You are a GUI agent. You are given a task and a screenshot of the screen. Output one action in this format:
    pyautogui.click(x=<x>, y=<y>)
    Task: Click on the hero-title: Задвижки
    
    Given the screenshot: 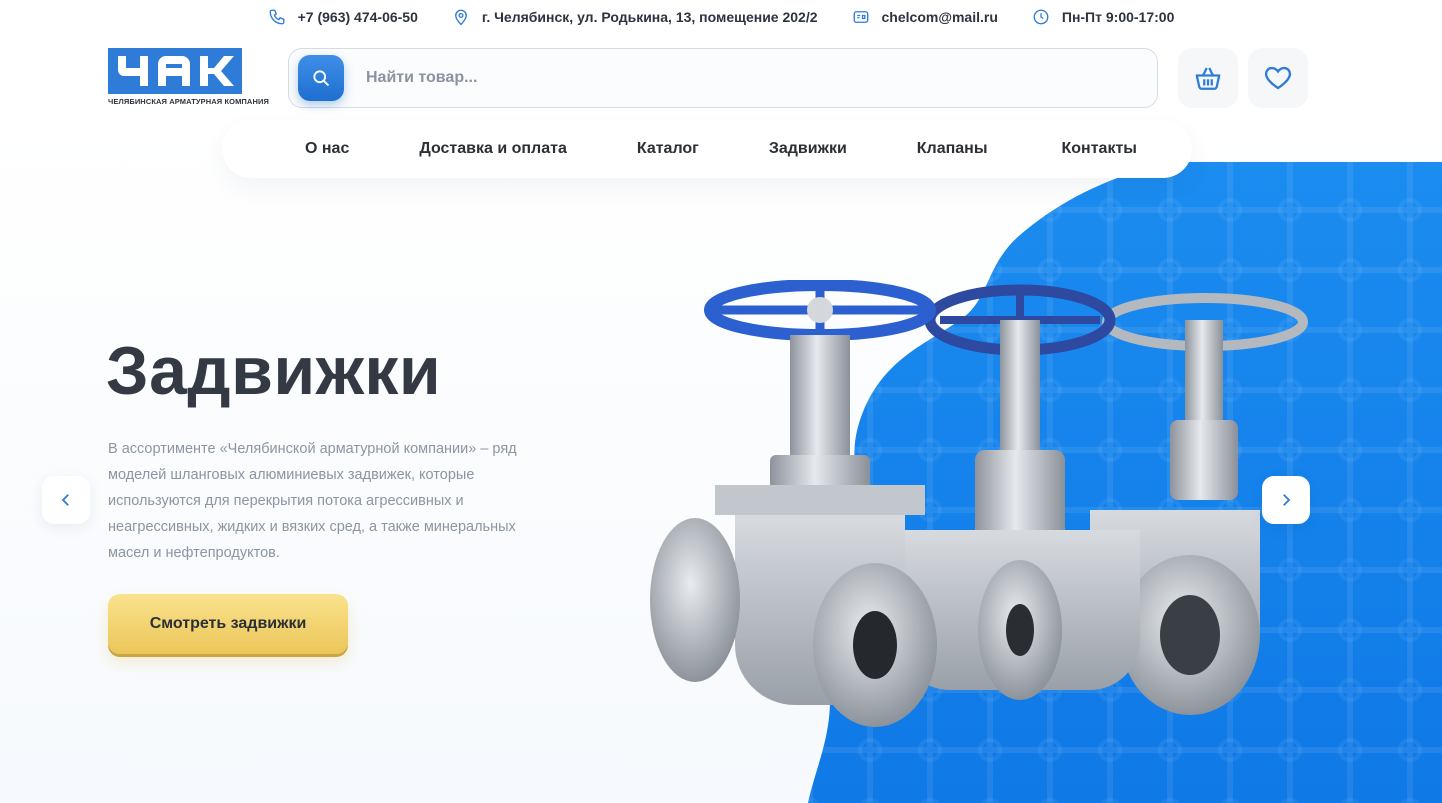 What is the action you would take?
    pyautogui.click(x=274, y=371)
    